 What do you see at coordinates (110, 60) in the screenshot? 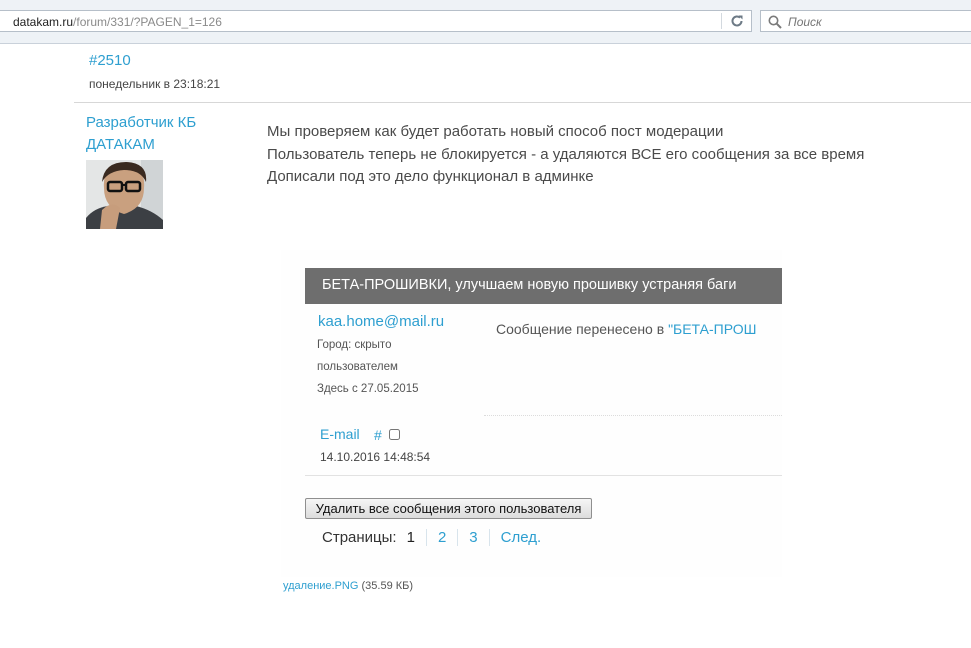
I see `post-number-link: #2510` at bounding box center [110, 60].